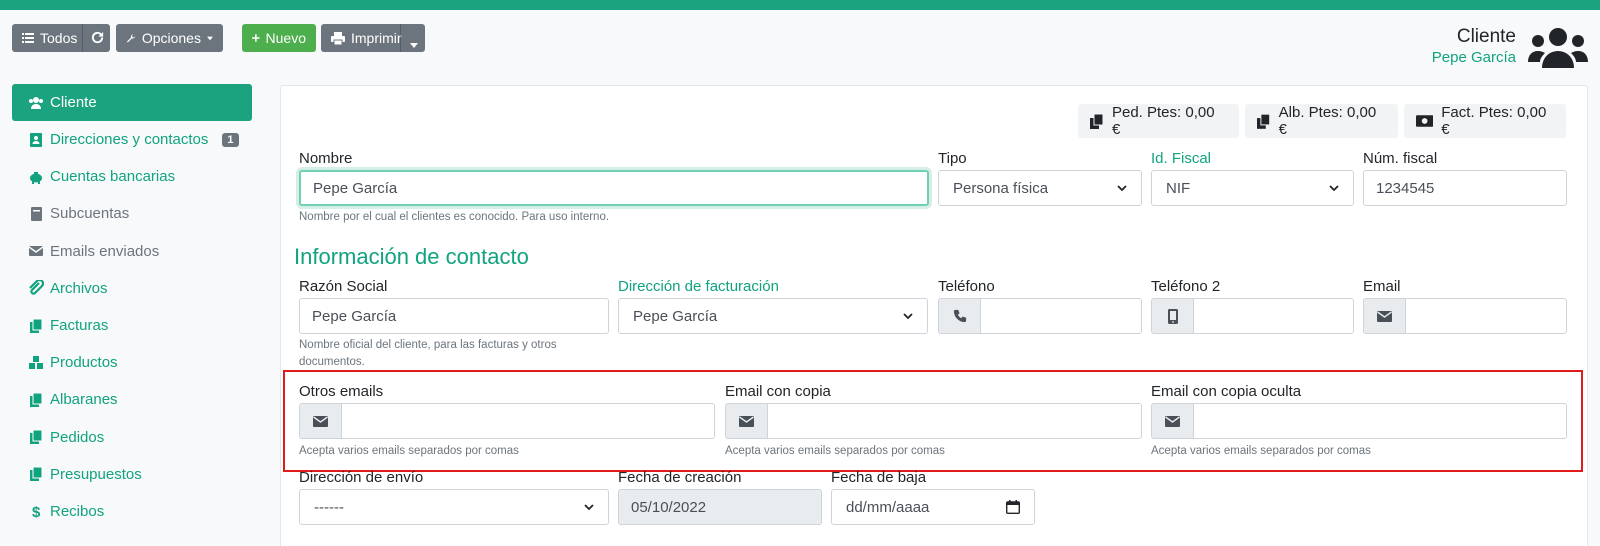 The image size is (1600, 546). What do you see at coordinates (329, 507) in the screenshot?
I see `envio-value: ------` at bounding box center [329, 507].